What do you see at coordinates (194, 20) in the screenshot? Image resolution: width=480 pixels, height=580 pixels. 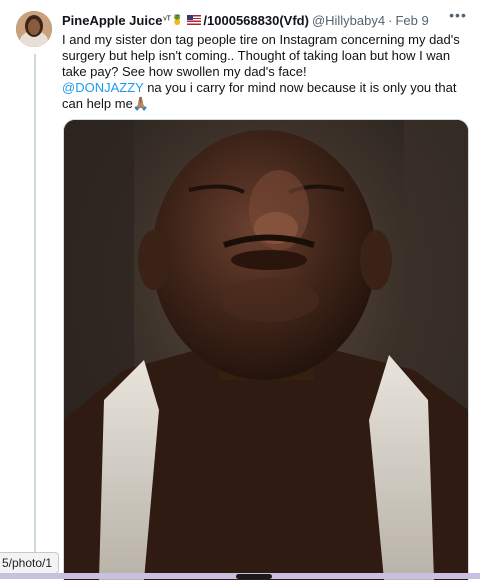 I see `us-flag-icon` at bounding box center [194, 20].